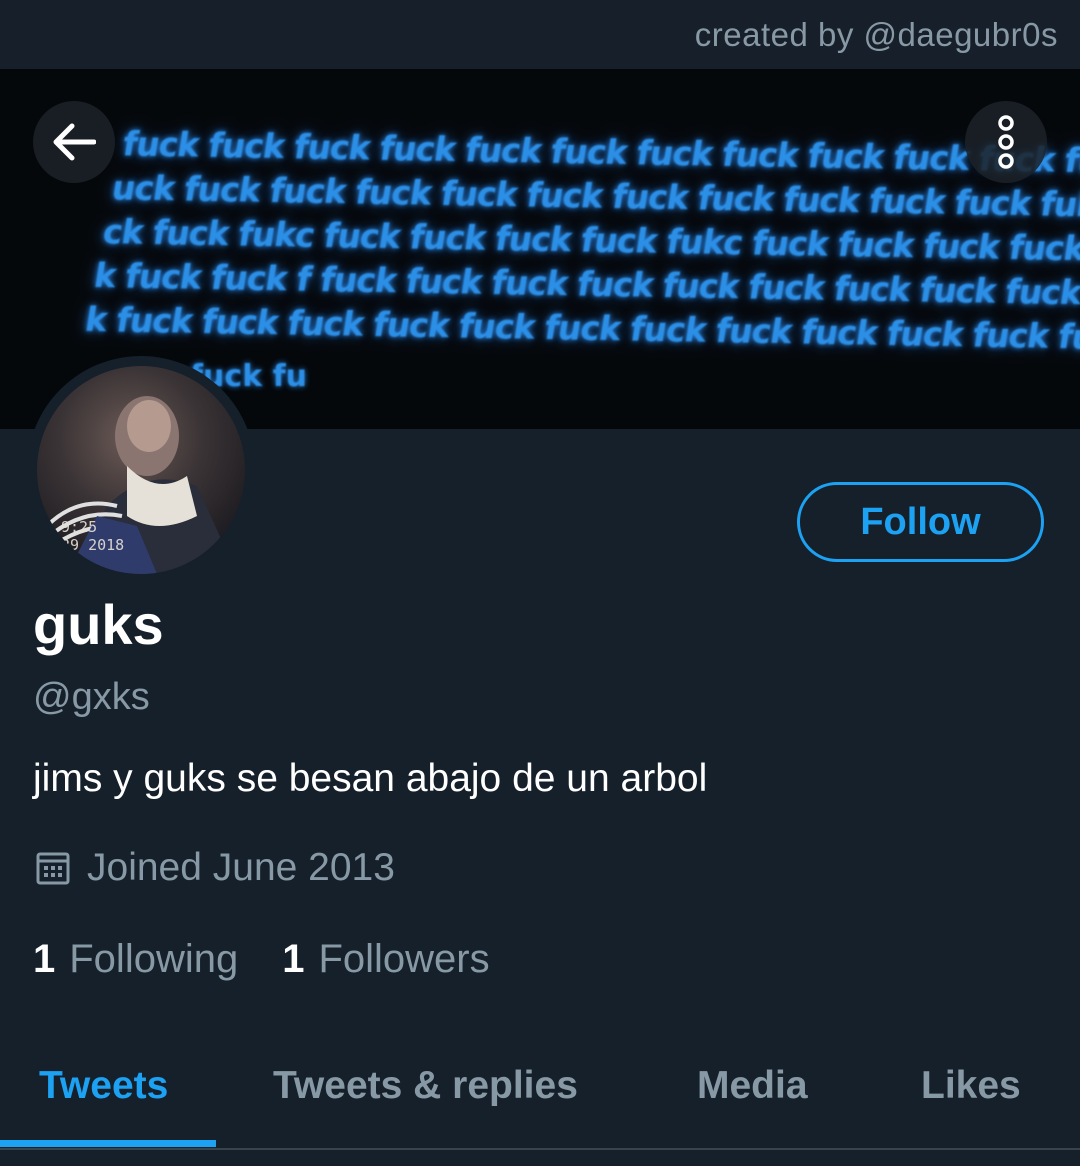 The image size is (1080, 1166). I want to click on tab-likes: Likes, so click(971, 1086).